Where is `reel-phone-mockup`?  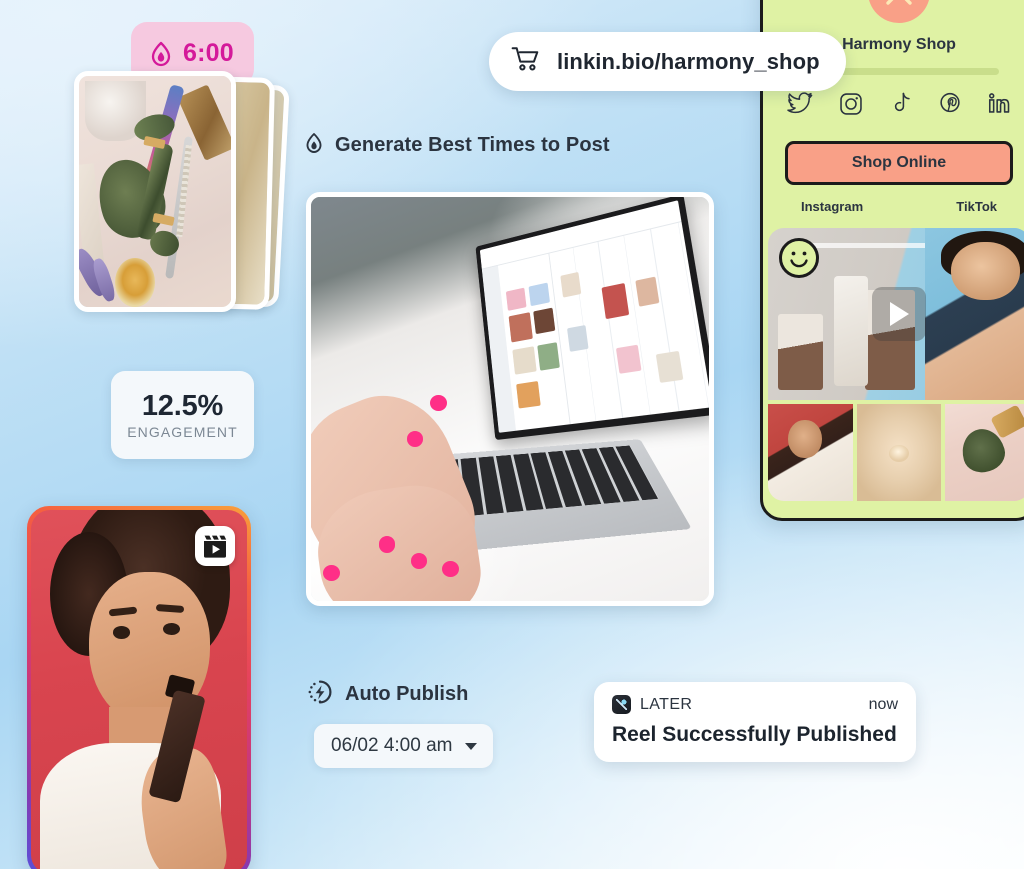
reel-phone-mockup is located at coordinates (139, 687).